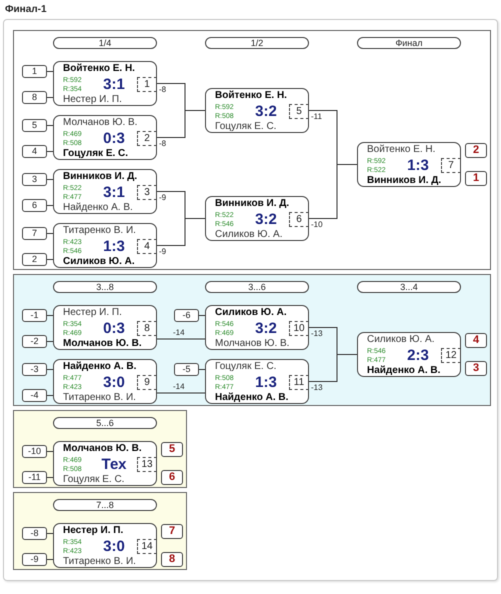 This screenshot has height=594, width=501. I want to click on place-box: 8, so click(172, 559).